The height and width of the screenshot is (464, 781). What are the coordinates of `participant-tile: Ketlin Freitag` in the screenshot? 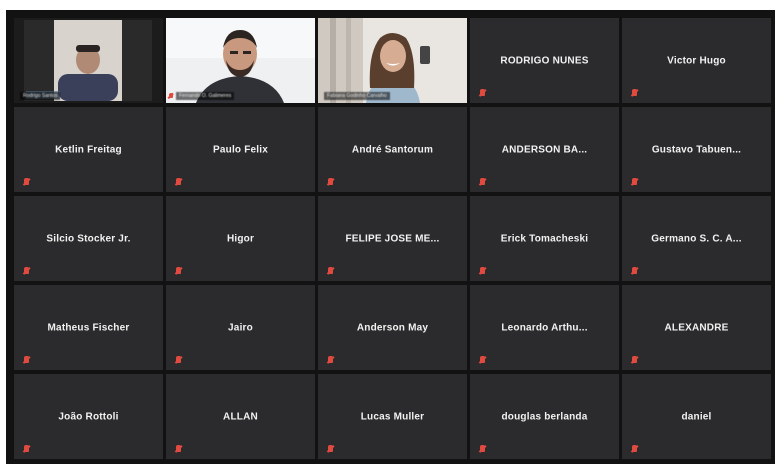 It's located at (88, 149).